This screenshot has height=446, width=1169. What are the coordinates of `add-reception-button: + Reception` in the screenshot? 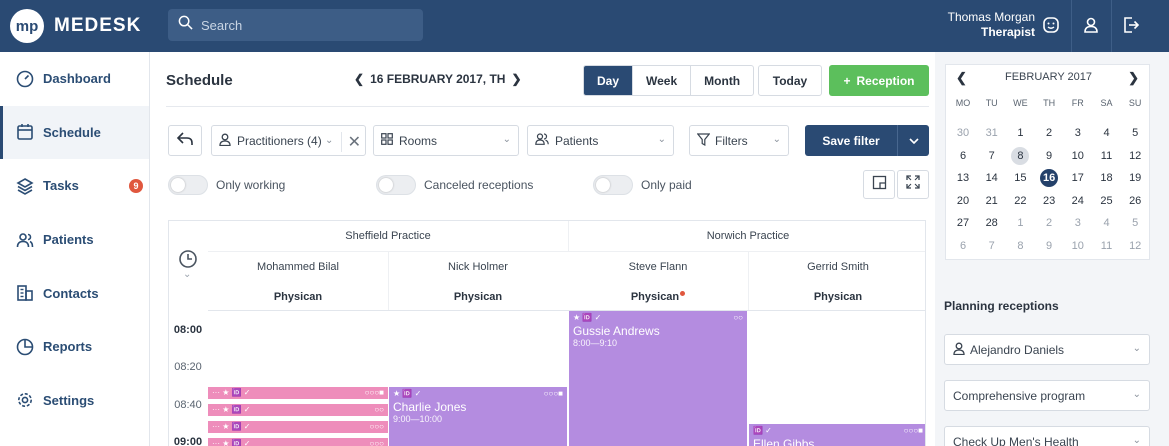 It's located at (879, 80).